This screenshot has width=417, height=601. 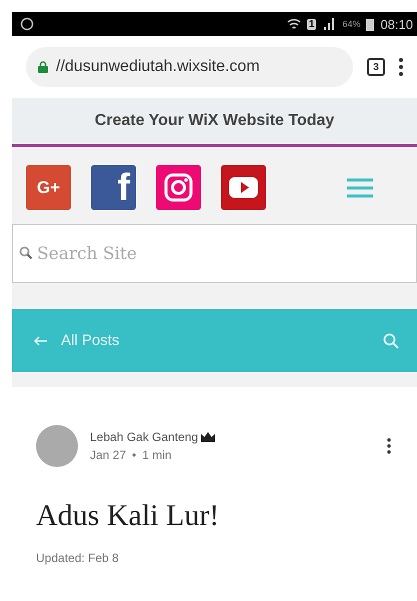 I want to click on signal-icon, so click(x=329, y=24).